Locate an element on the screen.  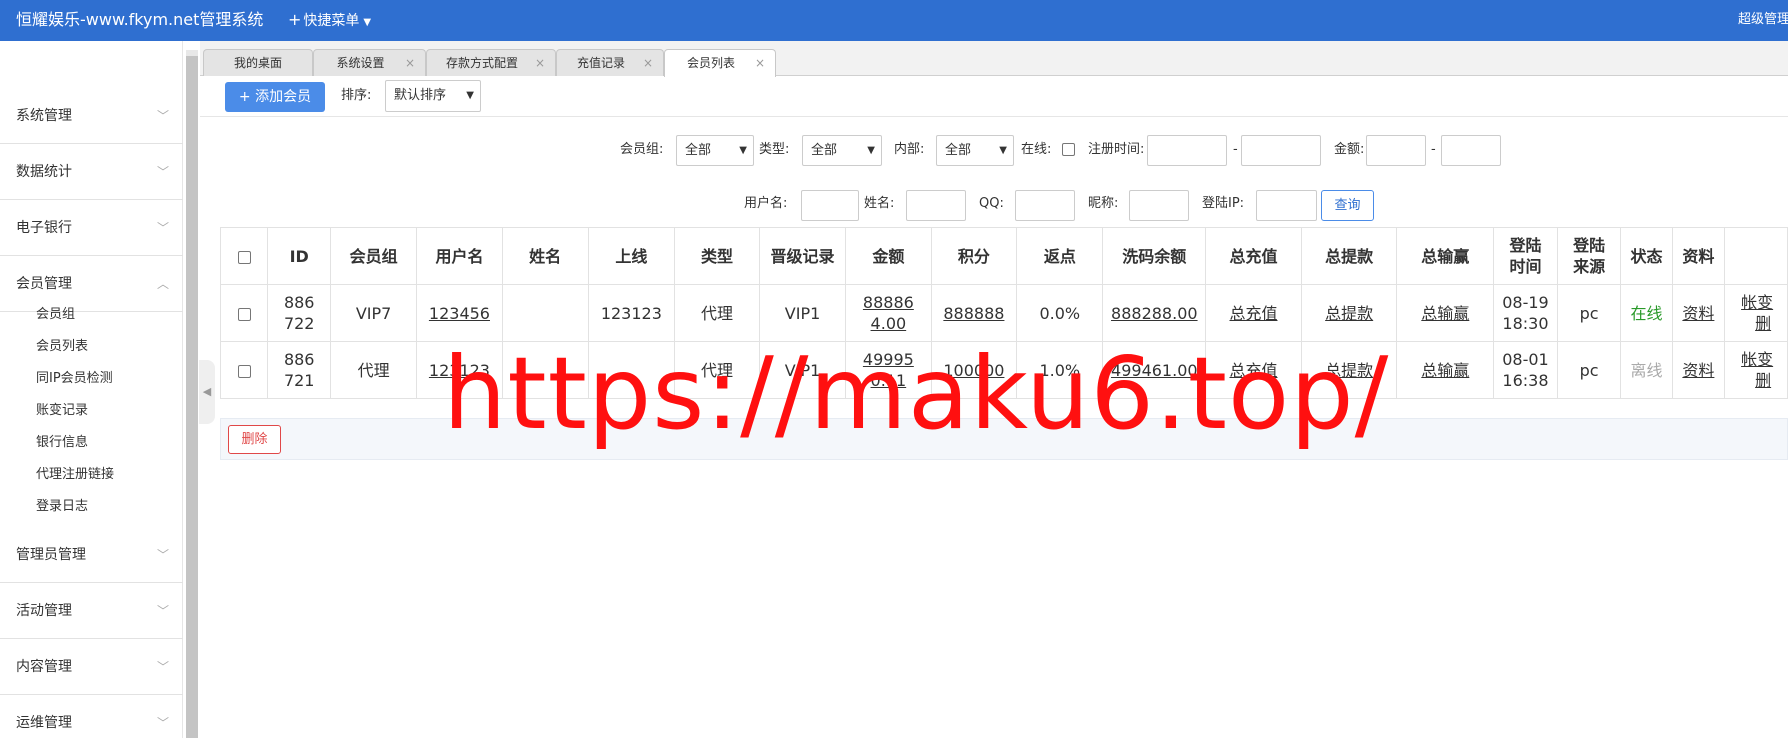
online-label: 在线: is located at coordinates (1036, 149).